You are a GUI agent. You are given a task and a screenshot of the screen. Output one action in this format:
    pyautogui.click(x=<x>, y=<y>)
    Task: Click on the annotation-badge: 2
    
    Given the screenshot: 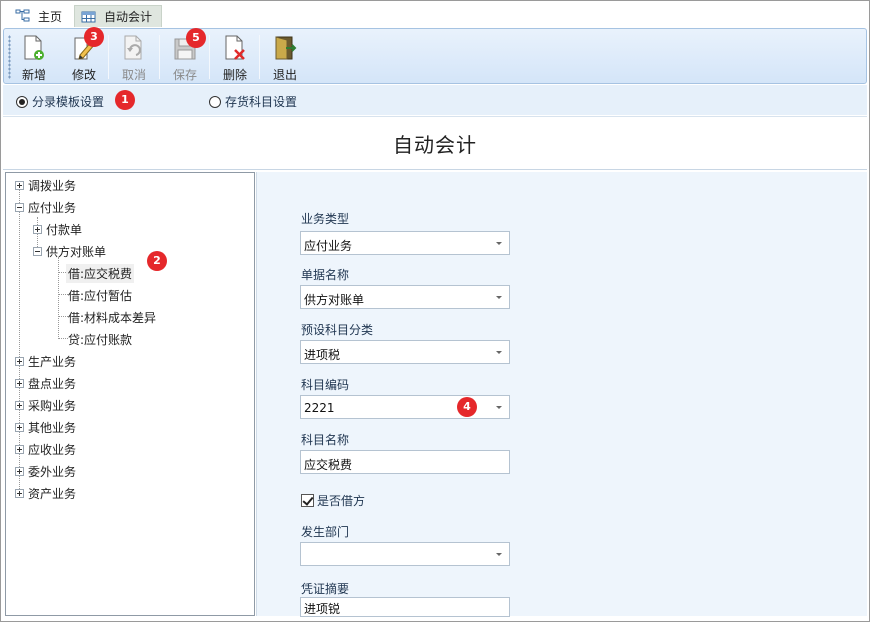 What is the action you would take?
    pyautogui.click(x=157, y=261)
    